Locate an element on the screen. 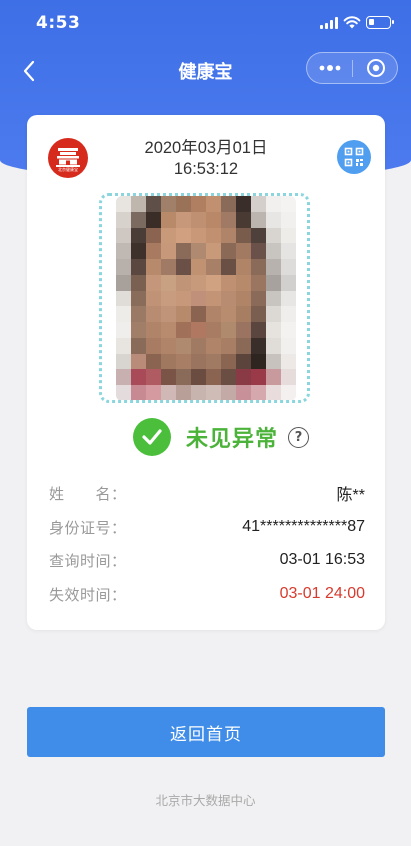 This screenshot has width=411, height=846. cellular-signal-icon is located at coordinates (329, 23).